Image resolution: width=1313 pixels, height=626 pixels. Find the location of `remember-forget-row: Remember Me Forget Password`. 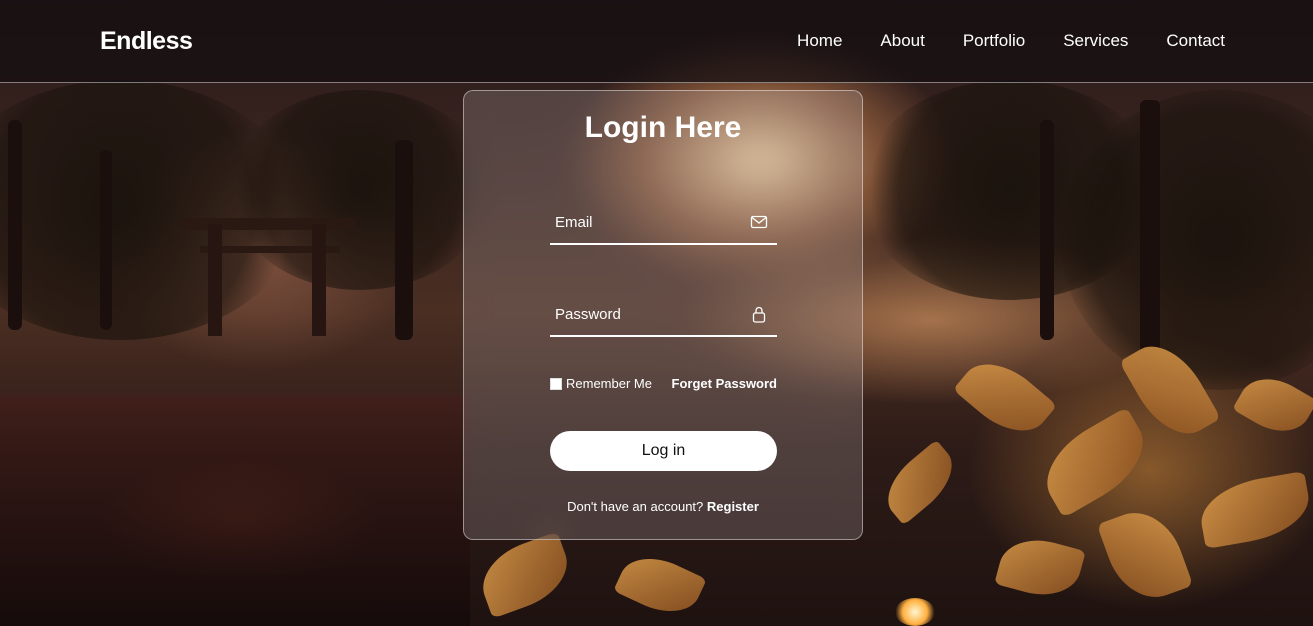

remember-forget-row: Remember Me Forget Password is located at coordinates (663, 383).